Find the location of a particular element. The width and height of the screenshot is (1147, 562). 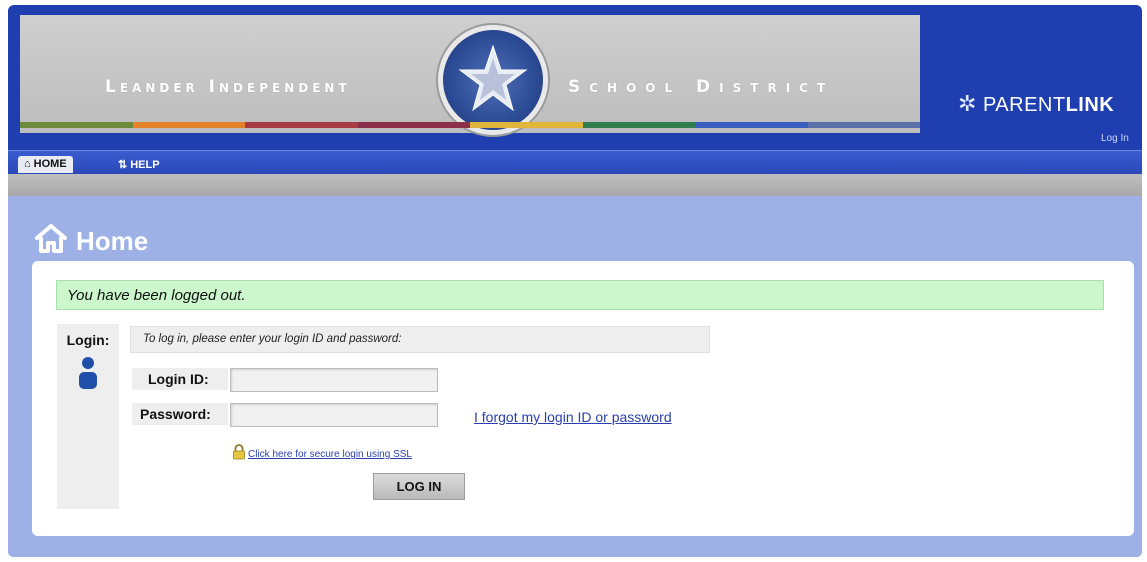

login-id-input is located at coordinates (334, 380).